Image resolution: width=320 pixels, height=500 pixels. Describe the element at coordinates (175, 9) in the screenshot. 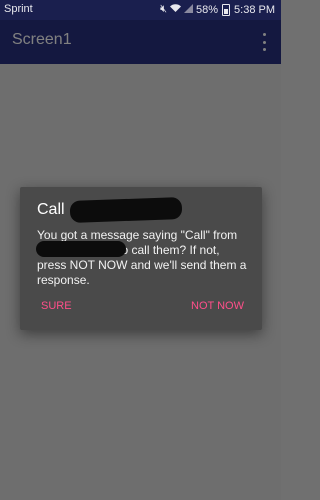

I see `wifi-icon` at that location.